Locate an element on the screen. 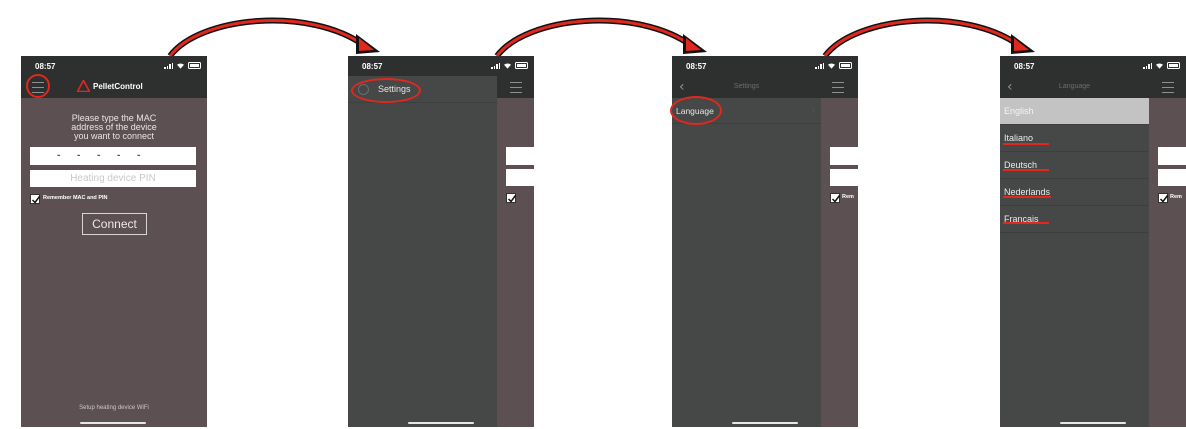 This screenshot has width=1186, height=429. language-option-francais: Français is located at coordinates (1074, 219).